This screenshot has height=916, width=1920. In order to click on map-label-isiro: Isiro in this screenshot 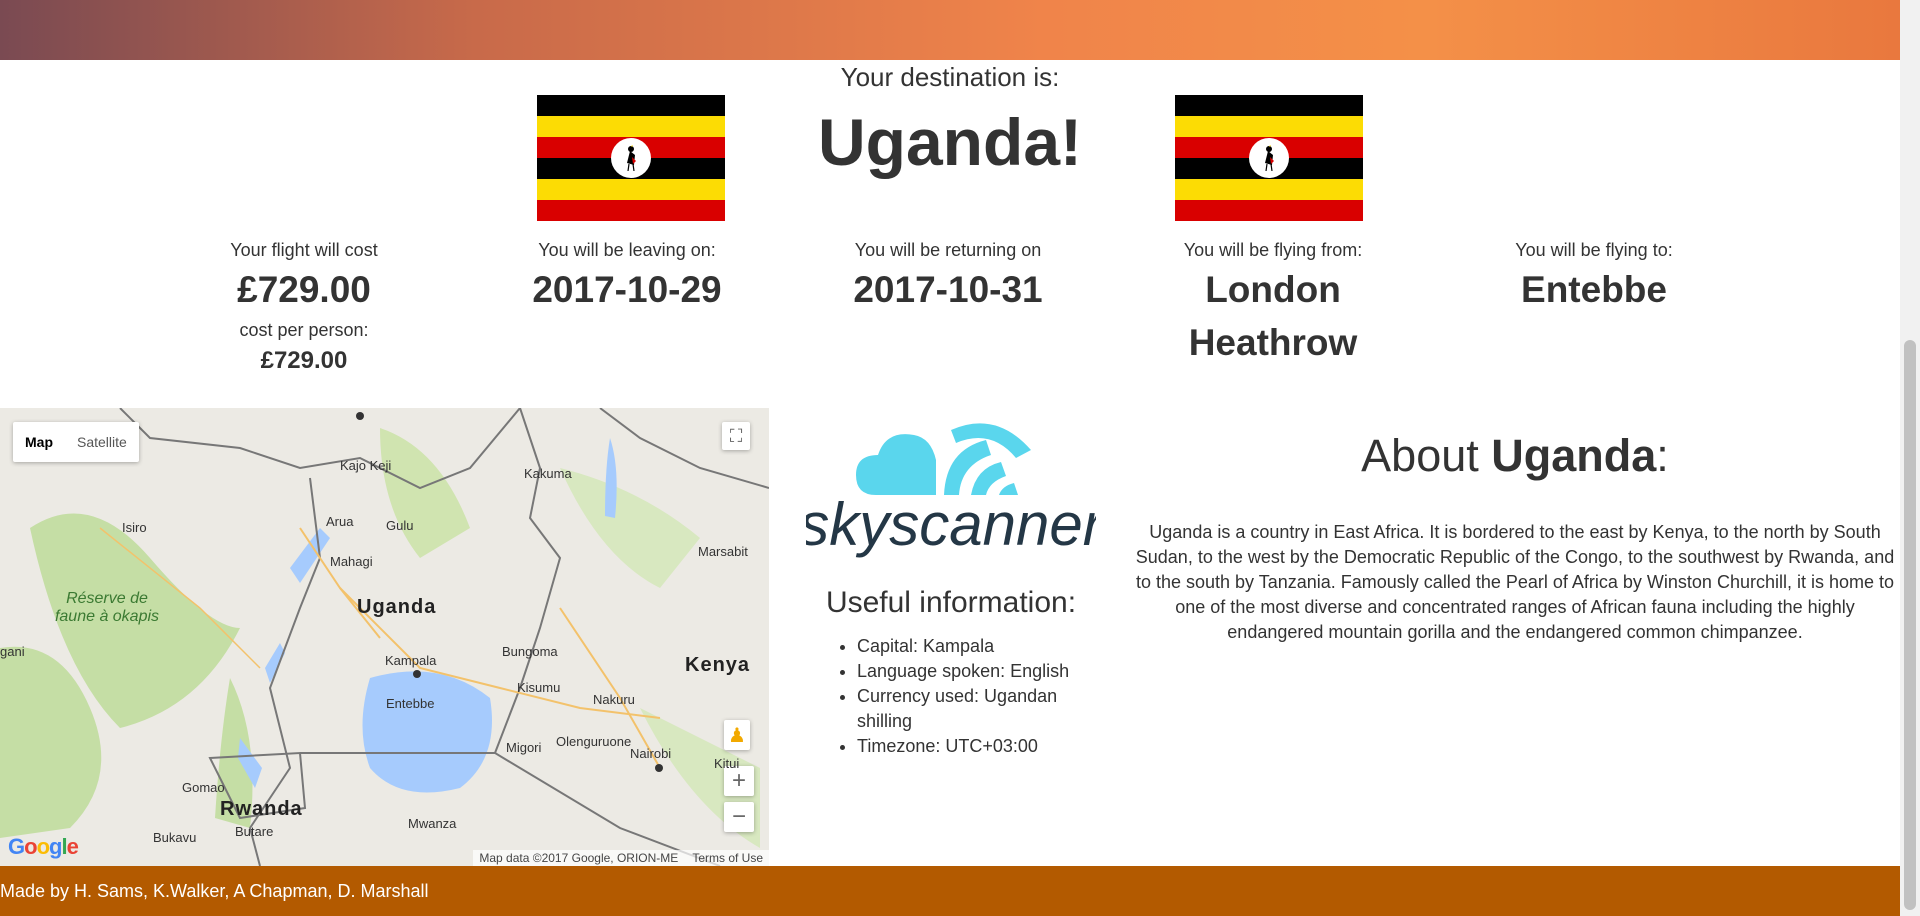, I will do `click(134, 527)`.